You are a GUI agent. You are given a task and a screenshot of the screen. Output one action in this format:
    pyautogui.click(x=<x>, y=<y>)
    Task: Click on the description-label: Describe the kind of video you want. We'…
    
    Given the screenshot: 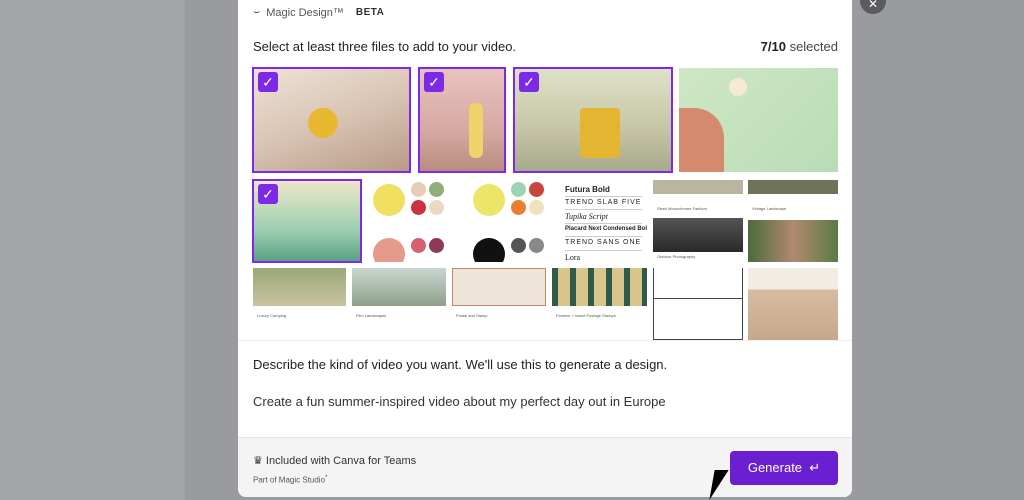 What is the action you would take?
    pyautogui.click(x=460, y=364)
    